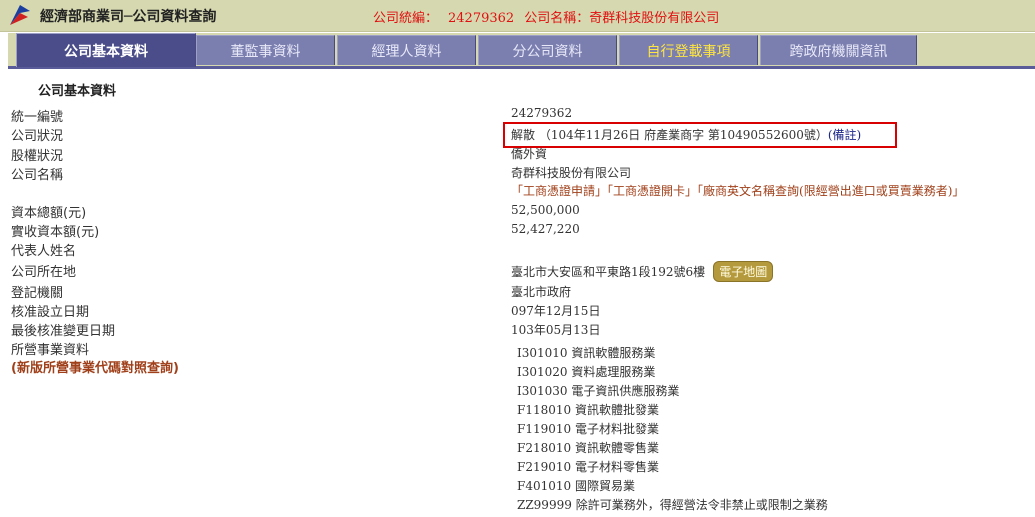 This screenshot has height=517, width=1035. What do you see at coordinates (542, 113) in the screenshot?
I see `value-uniform-no: 24279362` at bounding box center [542, 113].